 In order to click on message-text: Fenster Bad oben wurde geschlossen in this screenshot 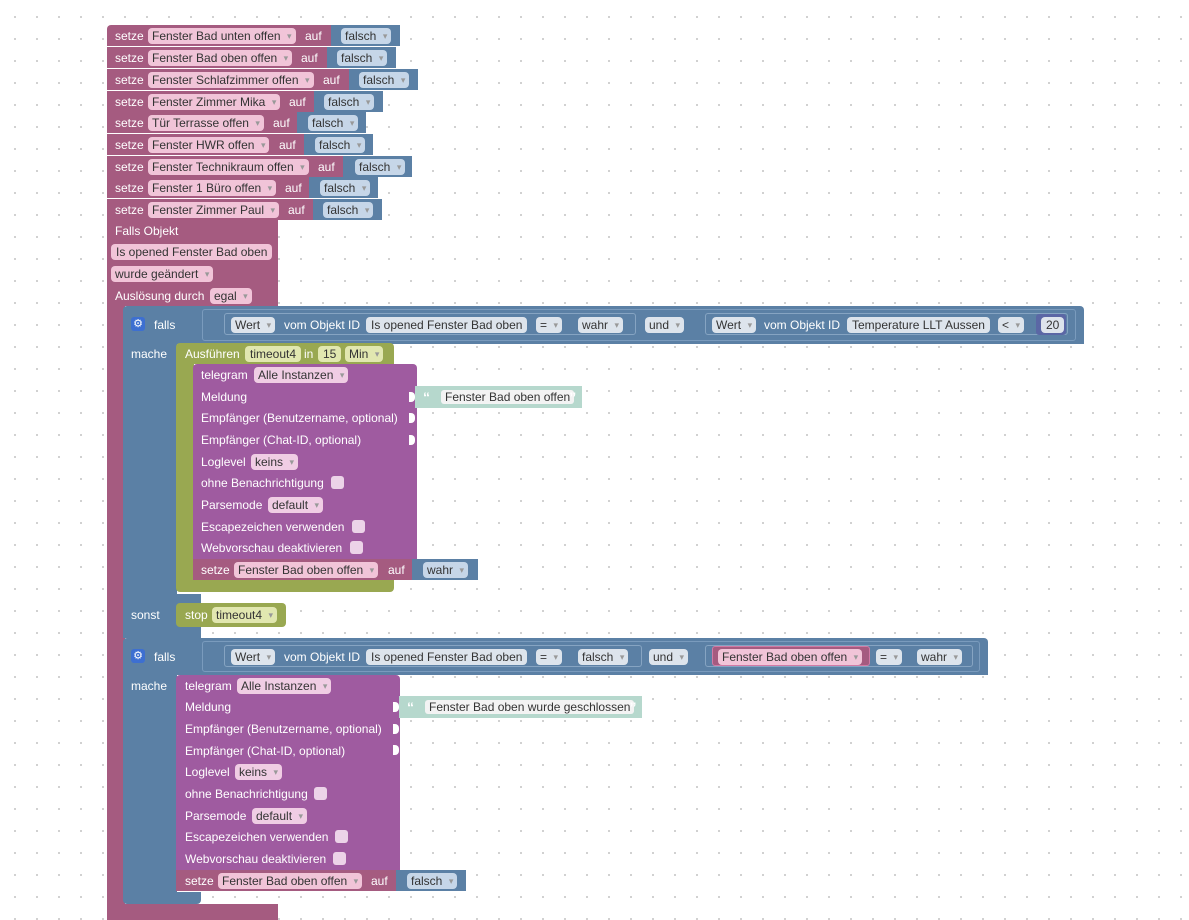, I will do `click(530, 707)`.